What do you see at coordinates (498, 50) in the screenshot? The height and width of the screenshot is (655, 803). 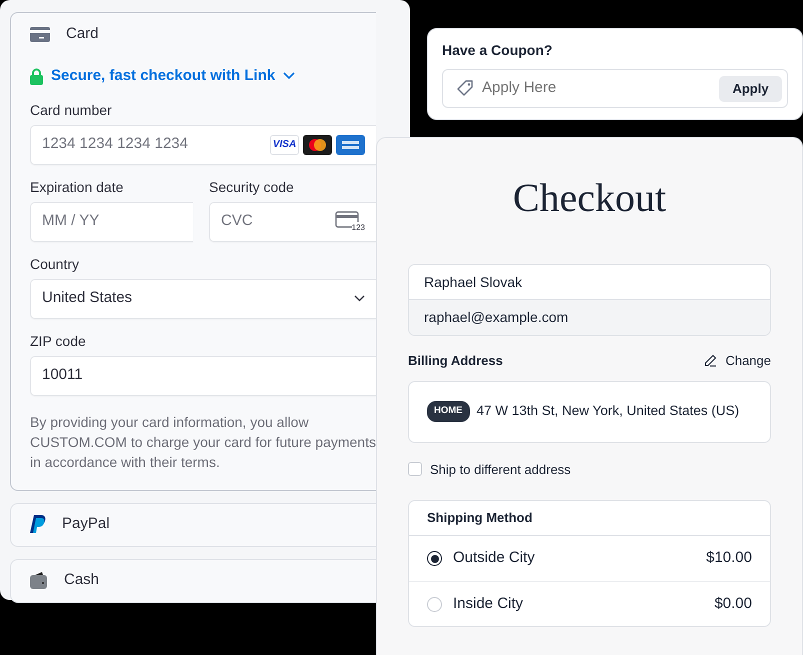 I see `coupon-title: Have a Coupon?` at bounding box center [498, 50].